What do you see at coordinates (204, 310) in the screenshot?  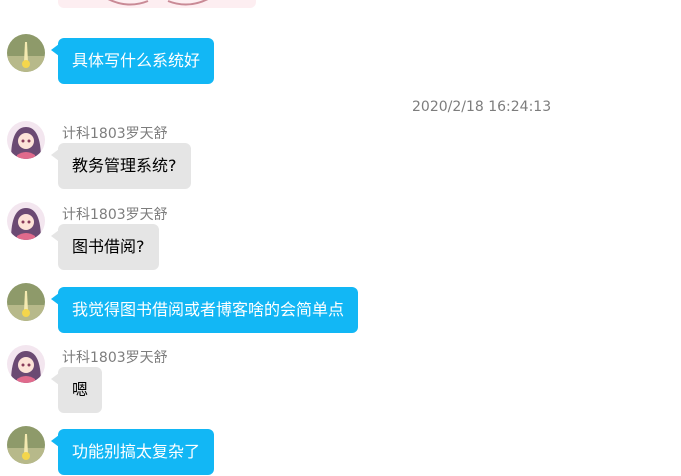 I see `message-bubble: 我觉得图书借阅或者博客啥的会简单点` at bounding box center [204, 310].